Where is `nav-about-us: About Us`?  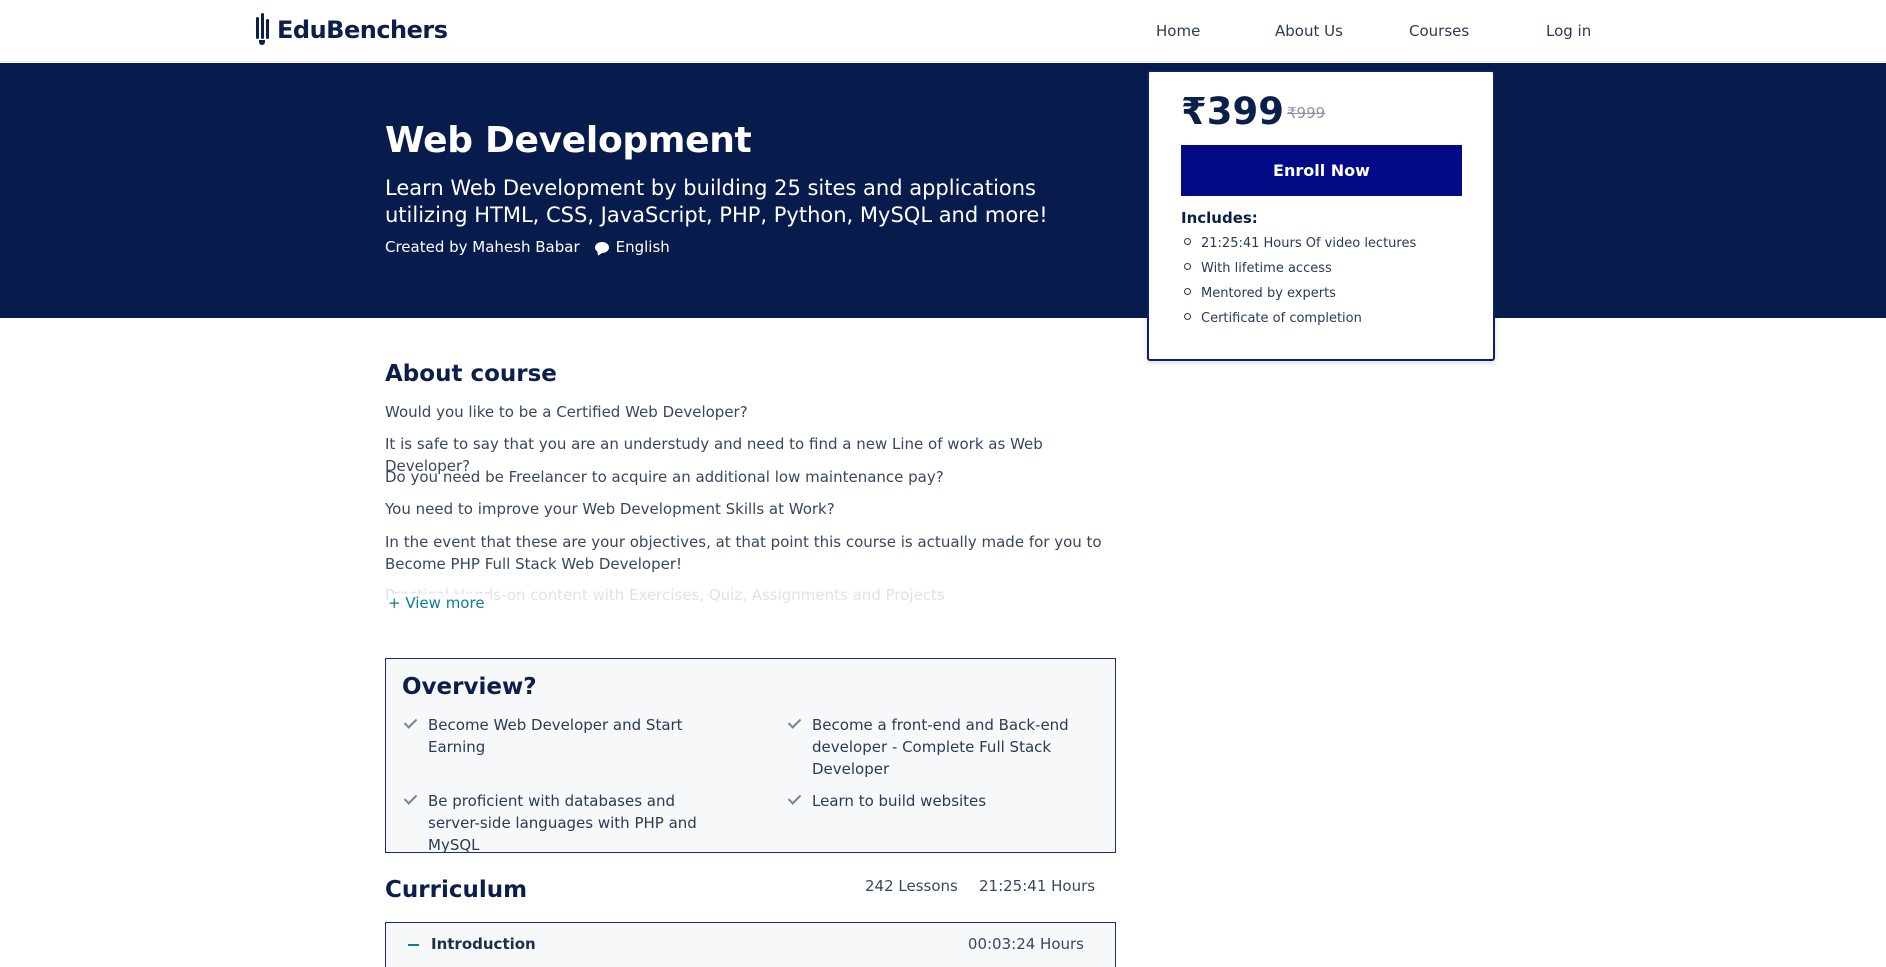 nav-about-us: About Us is located at coordinates (1309, 31).